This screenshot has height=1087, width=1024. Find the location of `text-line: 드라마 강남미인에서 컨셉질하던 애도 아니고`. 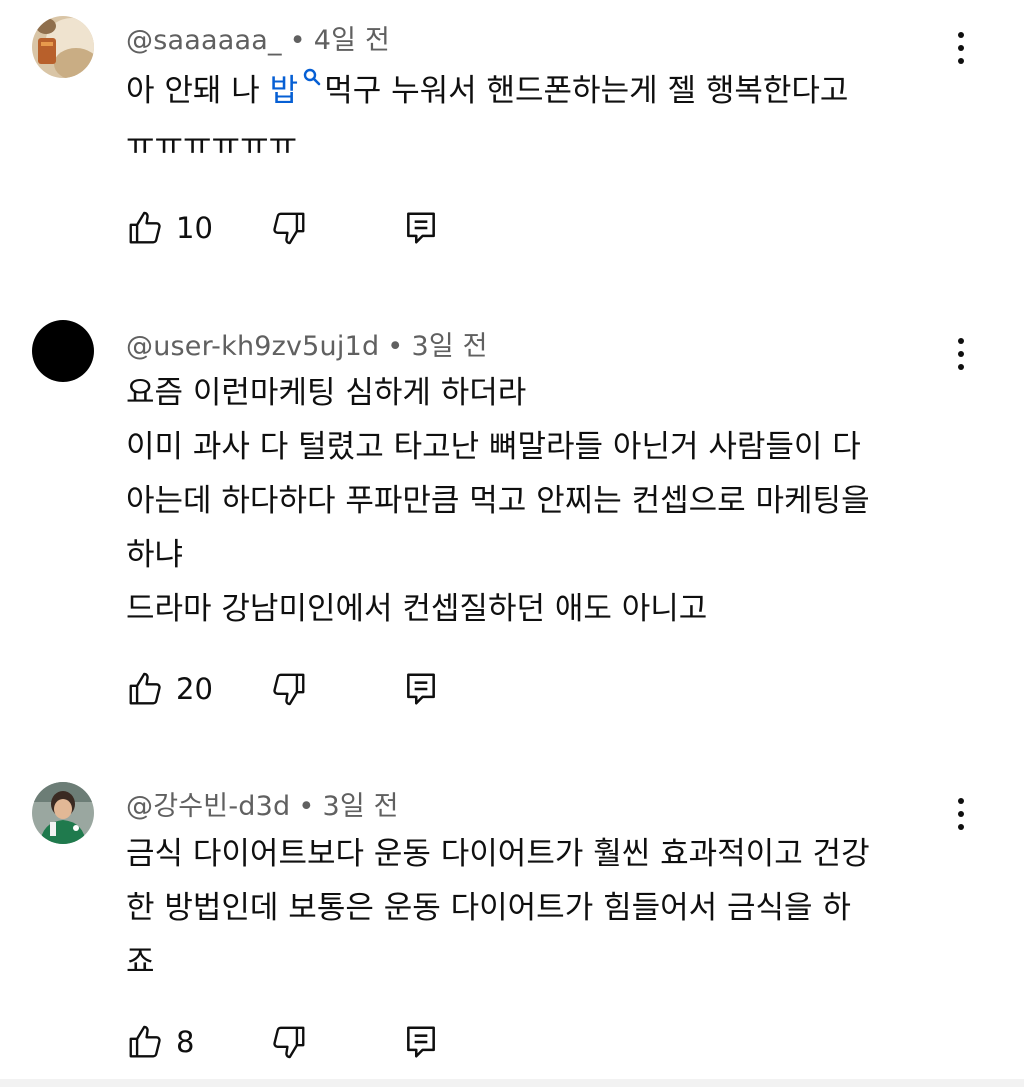

text-line: 드라마 강남미인에서 컨셉질하던 애도 아니고 is located at coordinates (417, 609).